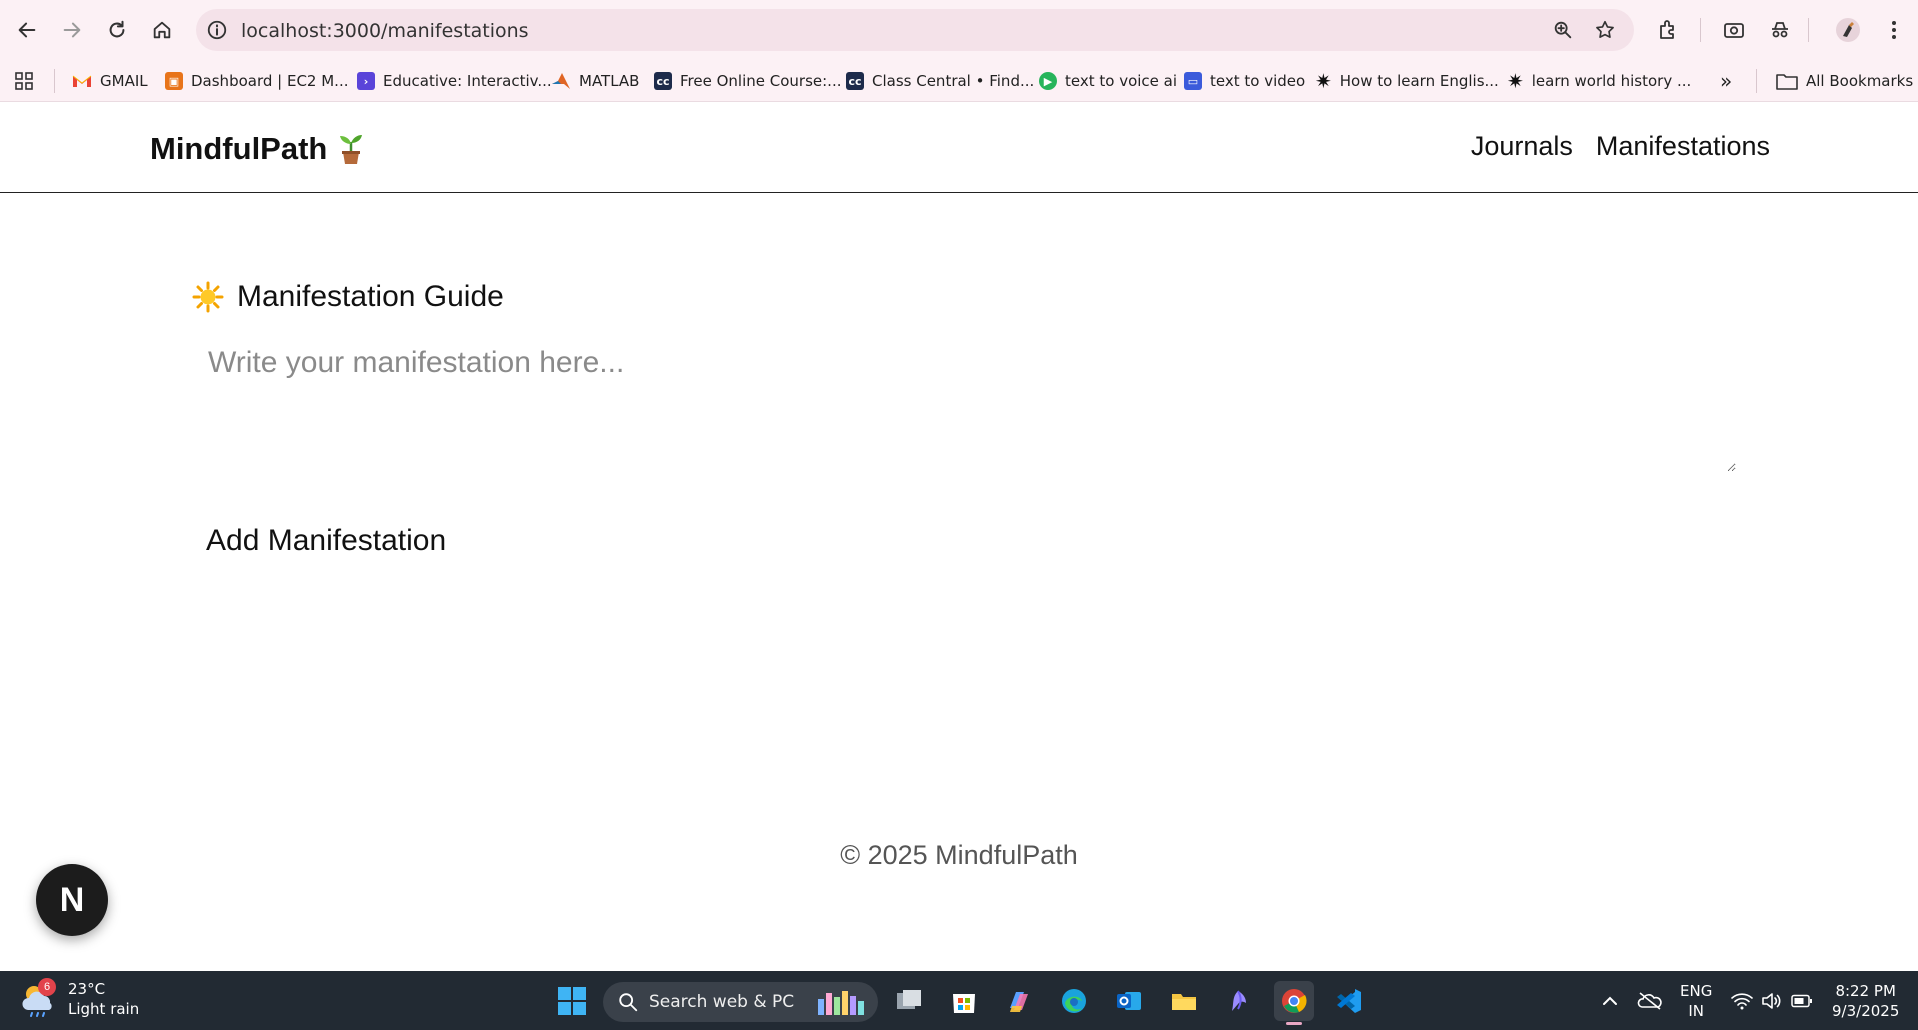 Image resolution: width=1918 pixels, height=1030 pixels. What do you see at coordinates (628, 1002) in the screenshot?
I see `search-icon` at bounding box center [628, 1002].